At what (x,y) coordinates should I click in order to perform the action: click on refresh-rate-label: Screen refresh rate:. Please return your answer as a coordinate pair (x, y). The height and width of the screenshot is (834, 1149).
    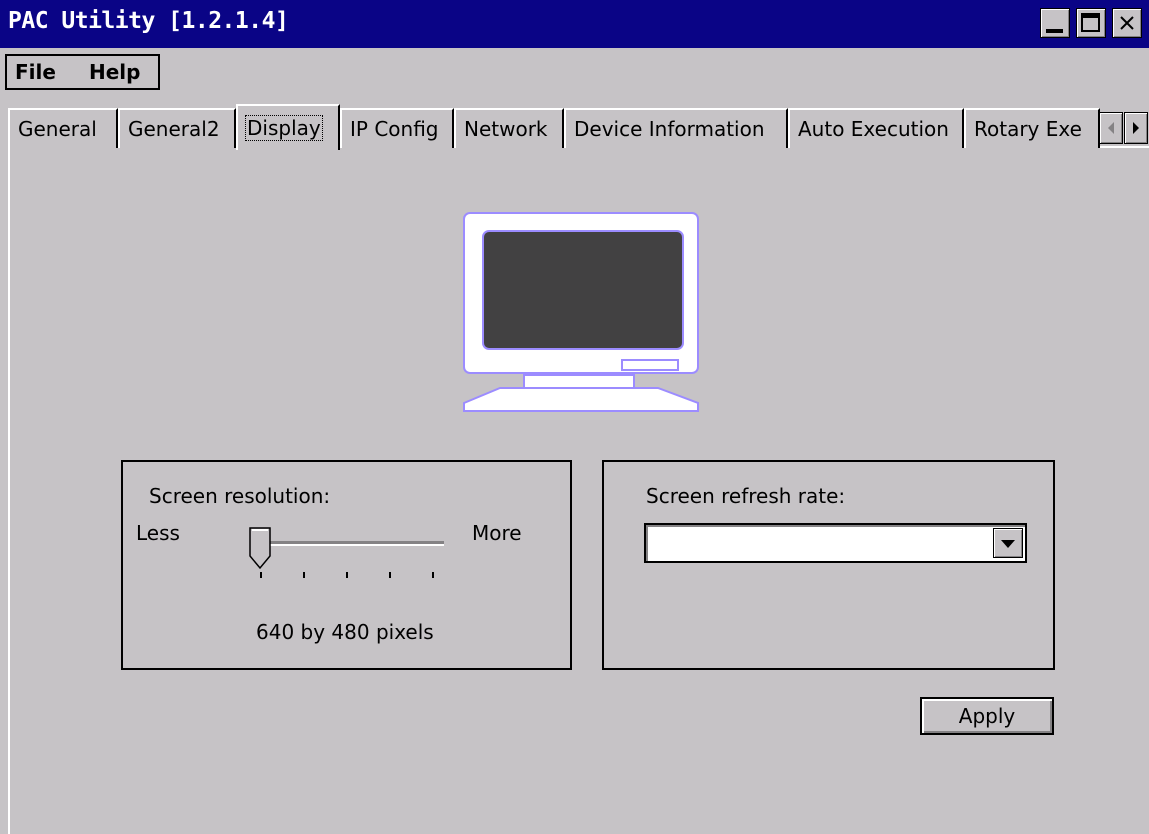
    Looking at the image, I should click on (746, 496).